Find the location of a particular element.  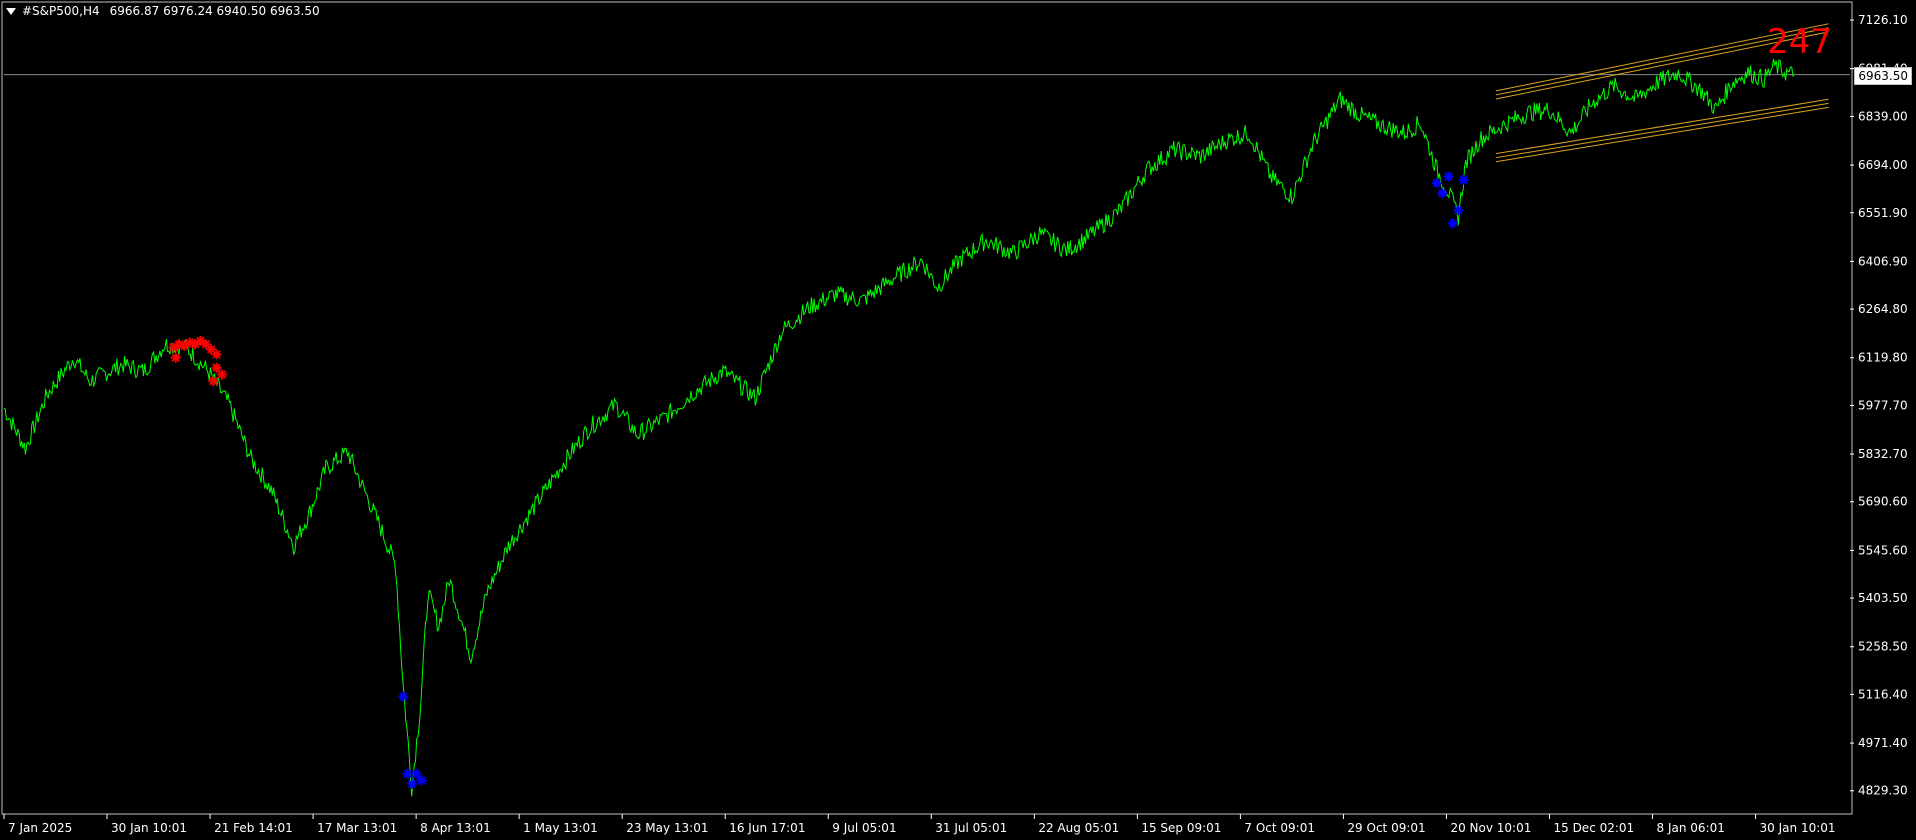

y-tick-label: 5403.50 is located at coordinates (1883, 598).